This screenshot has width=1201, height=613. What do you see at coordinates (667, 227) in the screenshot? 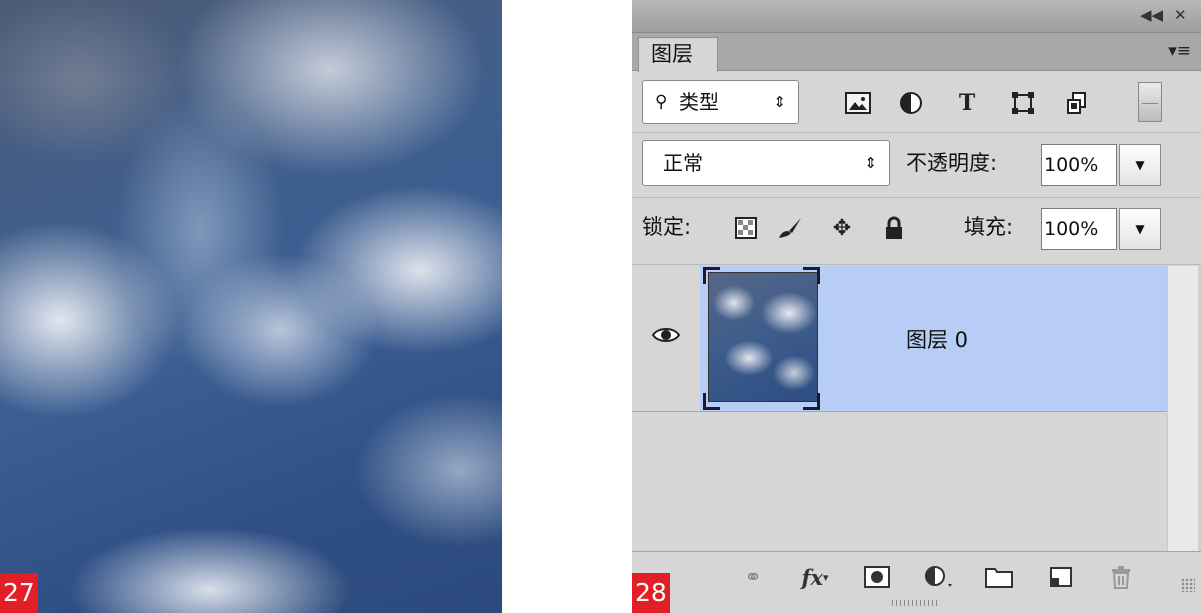
I see `lock-label: 锁定:` at bounding box center [667, 227].